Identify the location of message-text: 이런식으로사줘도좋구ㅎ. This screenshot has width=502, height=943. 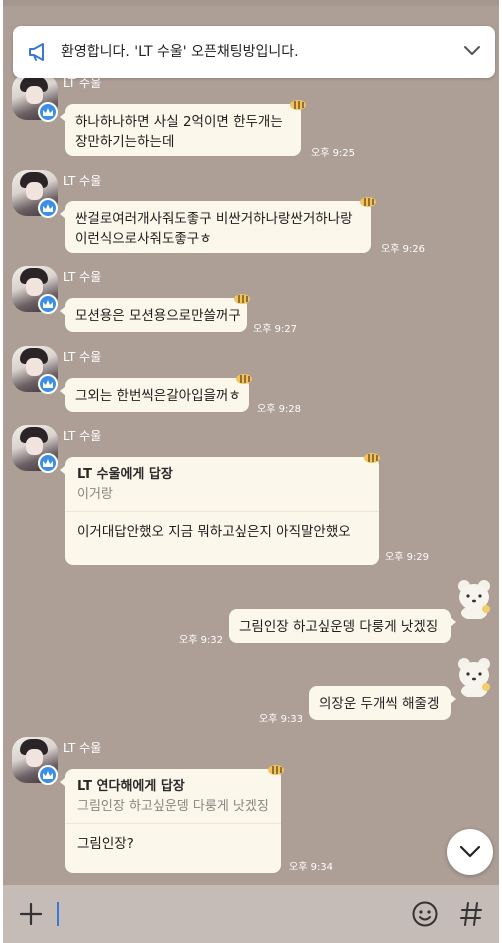
(143, 239).